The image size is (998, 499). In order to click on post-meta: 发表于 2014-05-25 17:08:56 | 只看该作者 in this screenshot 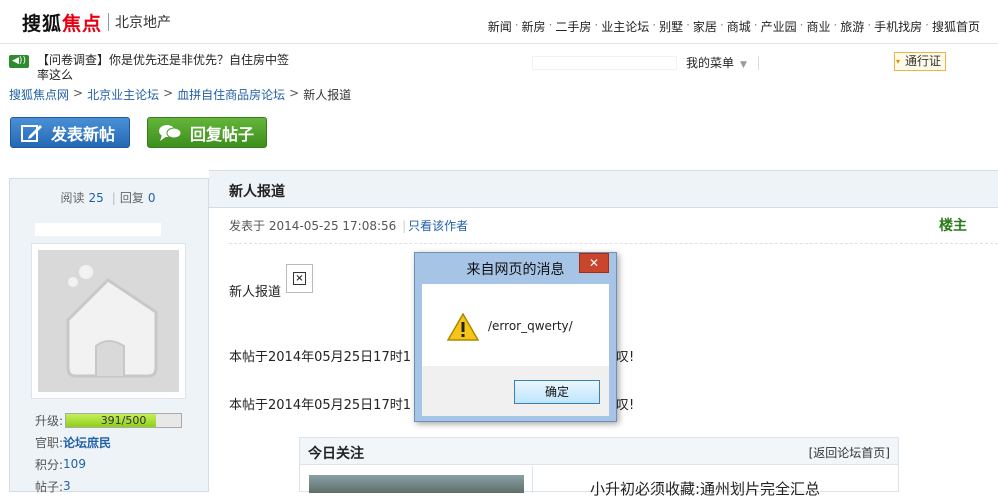, I will do `click(348, 225)`.